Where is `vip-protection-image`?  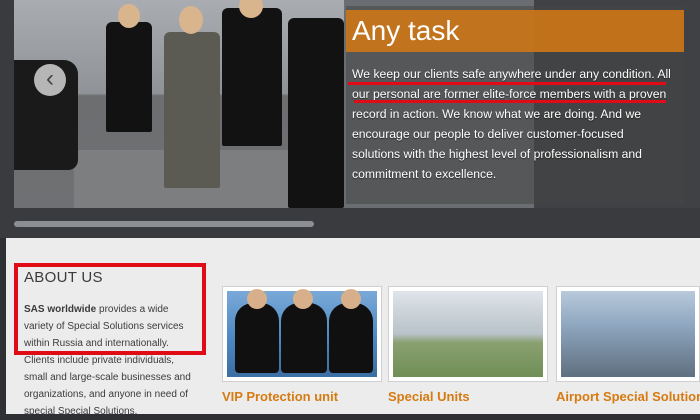 vip-protection-image is located at coordinates (302, 333).